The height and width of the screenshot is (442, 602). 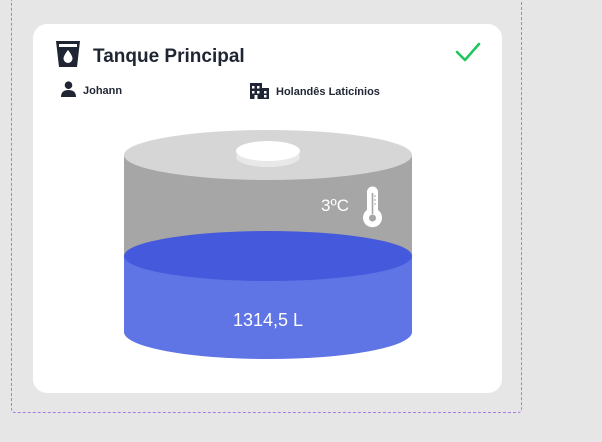 What do you see at coordinates (268, 320) in the screenshot?
I see `volume-value: 1314,5 L` at bounding box center [268, 320].